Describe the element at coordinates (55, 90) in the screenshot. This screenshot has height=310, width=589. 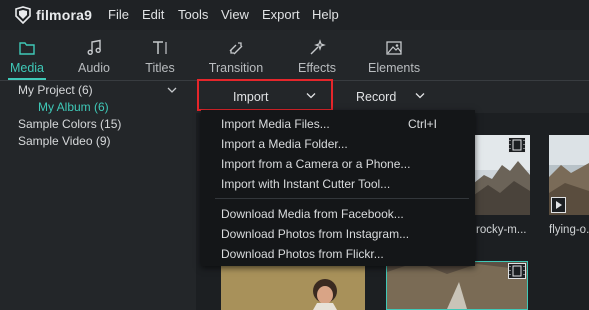
I see `sidebar-item-my-project: My Project (6)` at that location.